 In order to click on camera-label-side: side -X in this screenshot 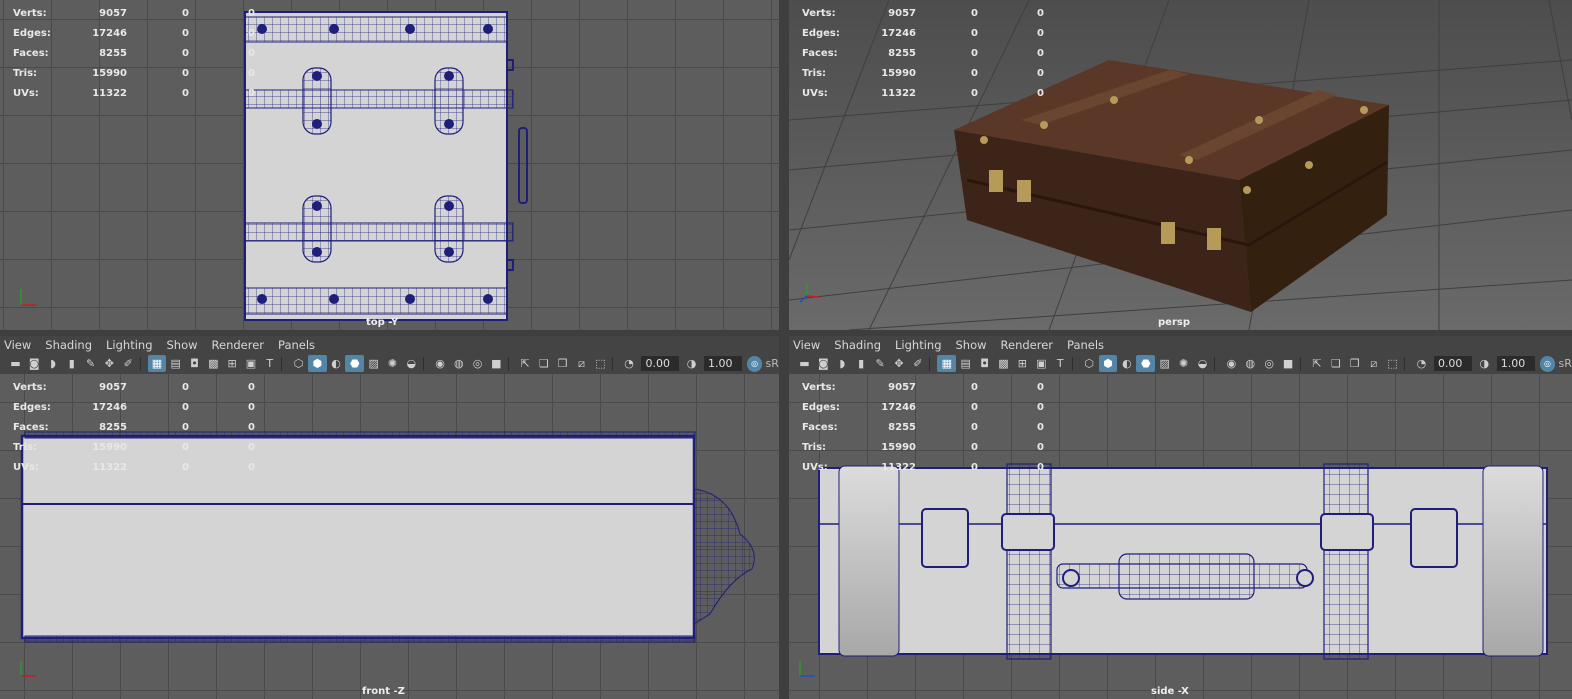, I will do `click(1170, 691)`.